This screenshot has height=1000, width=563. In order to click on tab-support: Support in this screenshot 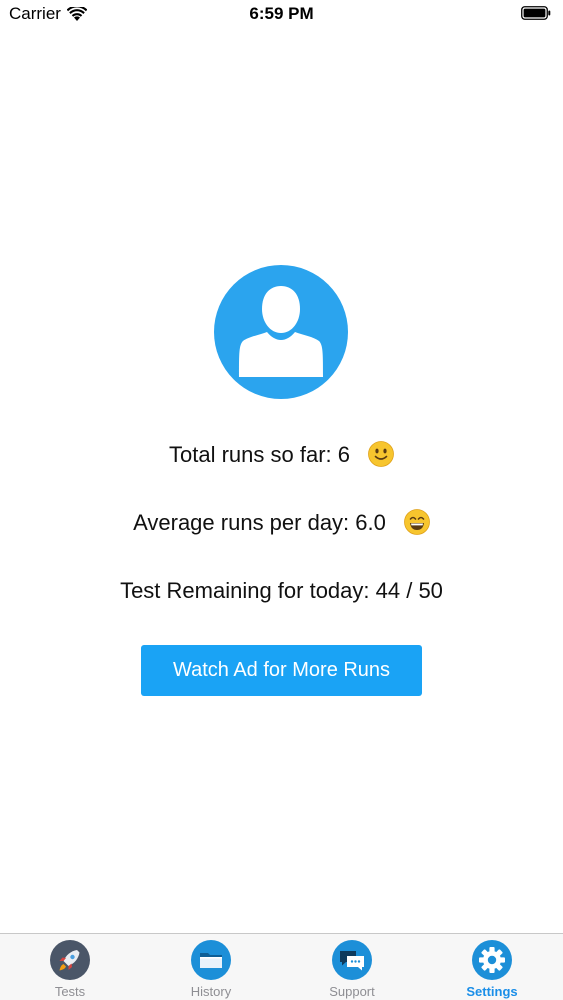, I will do `click(352, 967)`.